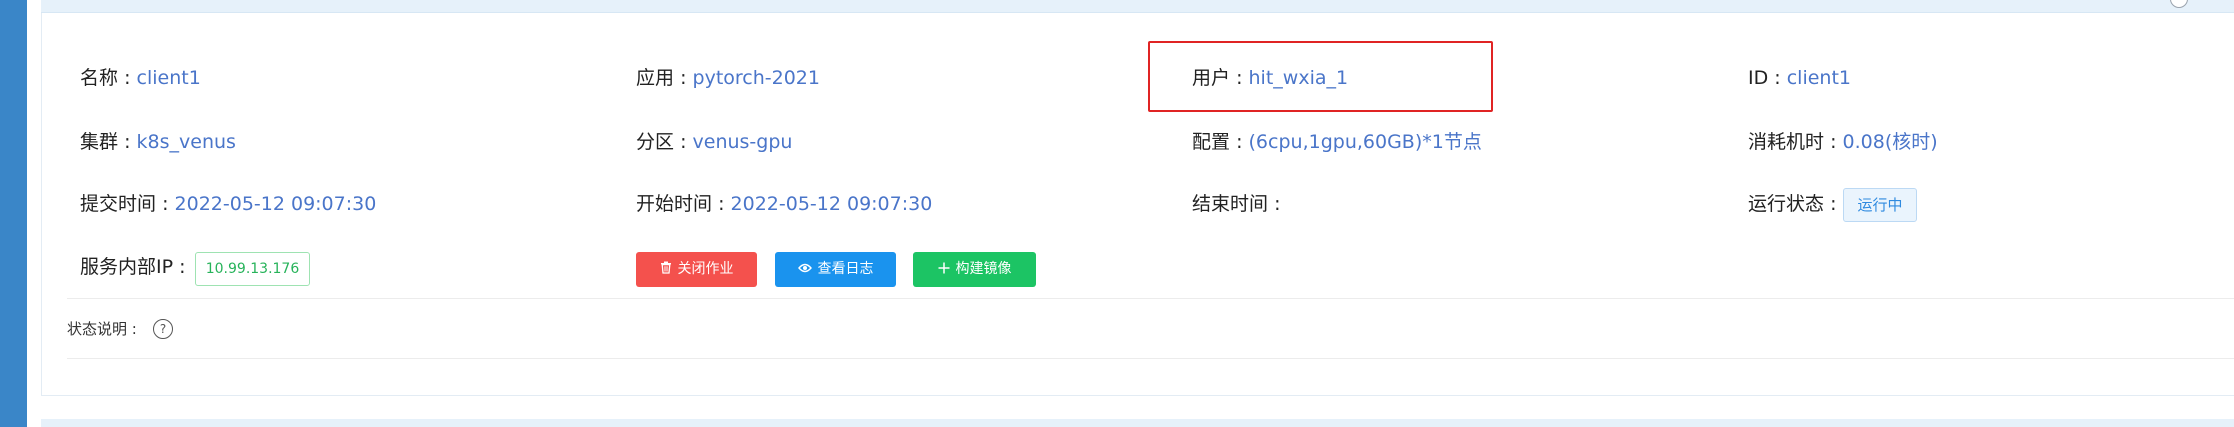 This screenshot has width=2234, height=427. What do you see at coordinates (252, 269) in the screenshot?
I see `service-ip-badge: 10.99.13.176` at bounding box center [252, 269].